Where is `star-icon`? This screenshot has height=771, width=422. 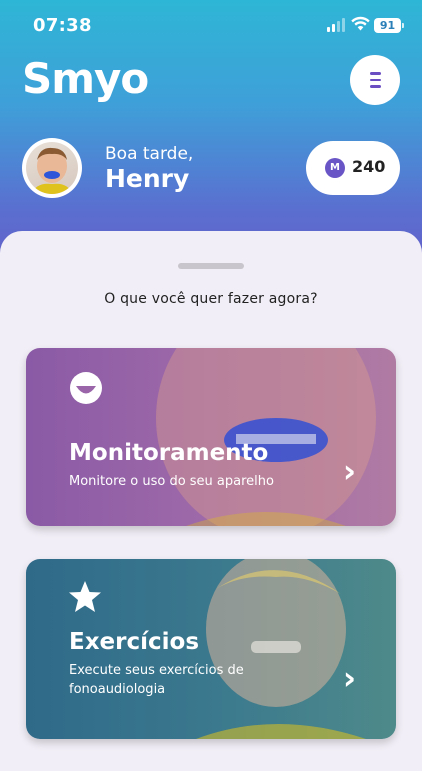 star-icon is located at coordinates (85, 596).